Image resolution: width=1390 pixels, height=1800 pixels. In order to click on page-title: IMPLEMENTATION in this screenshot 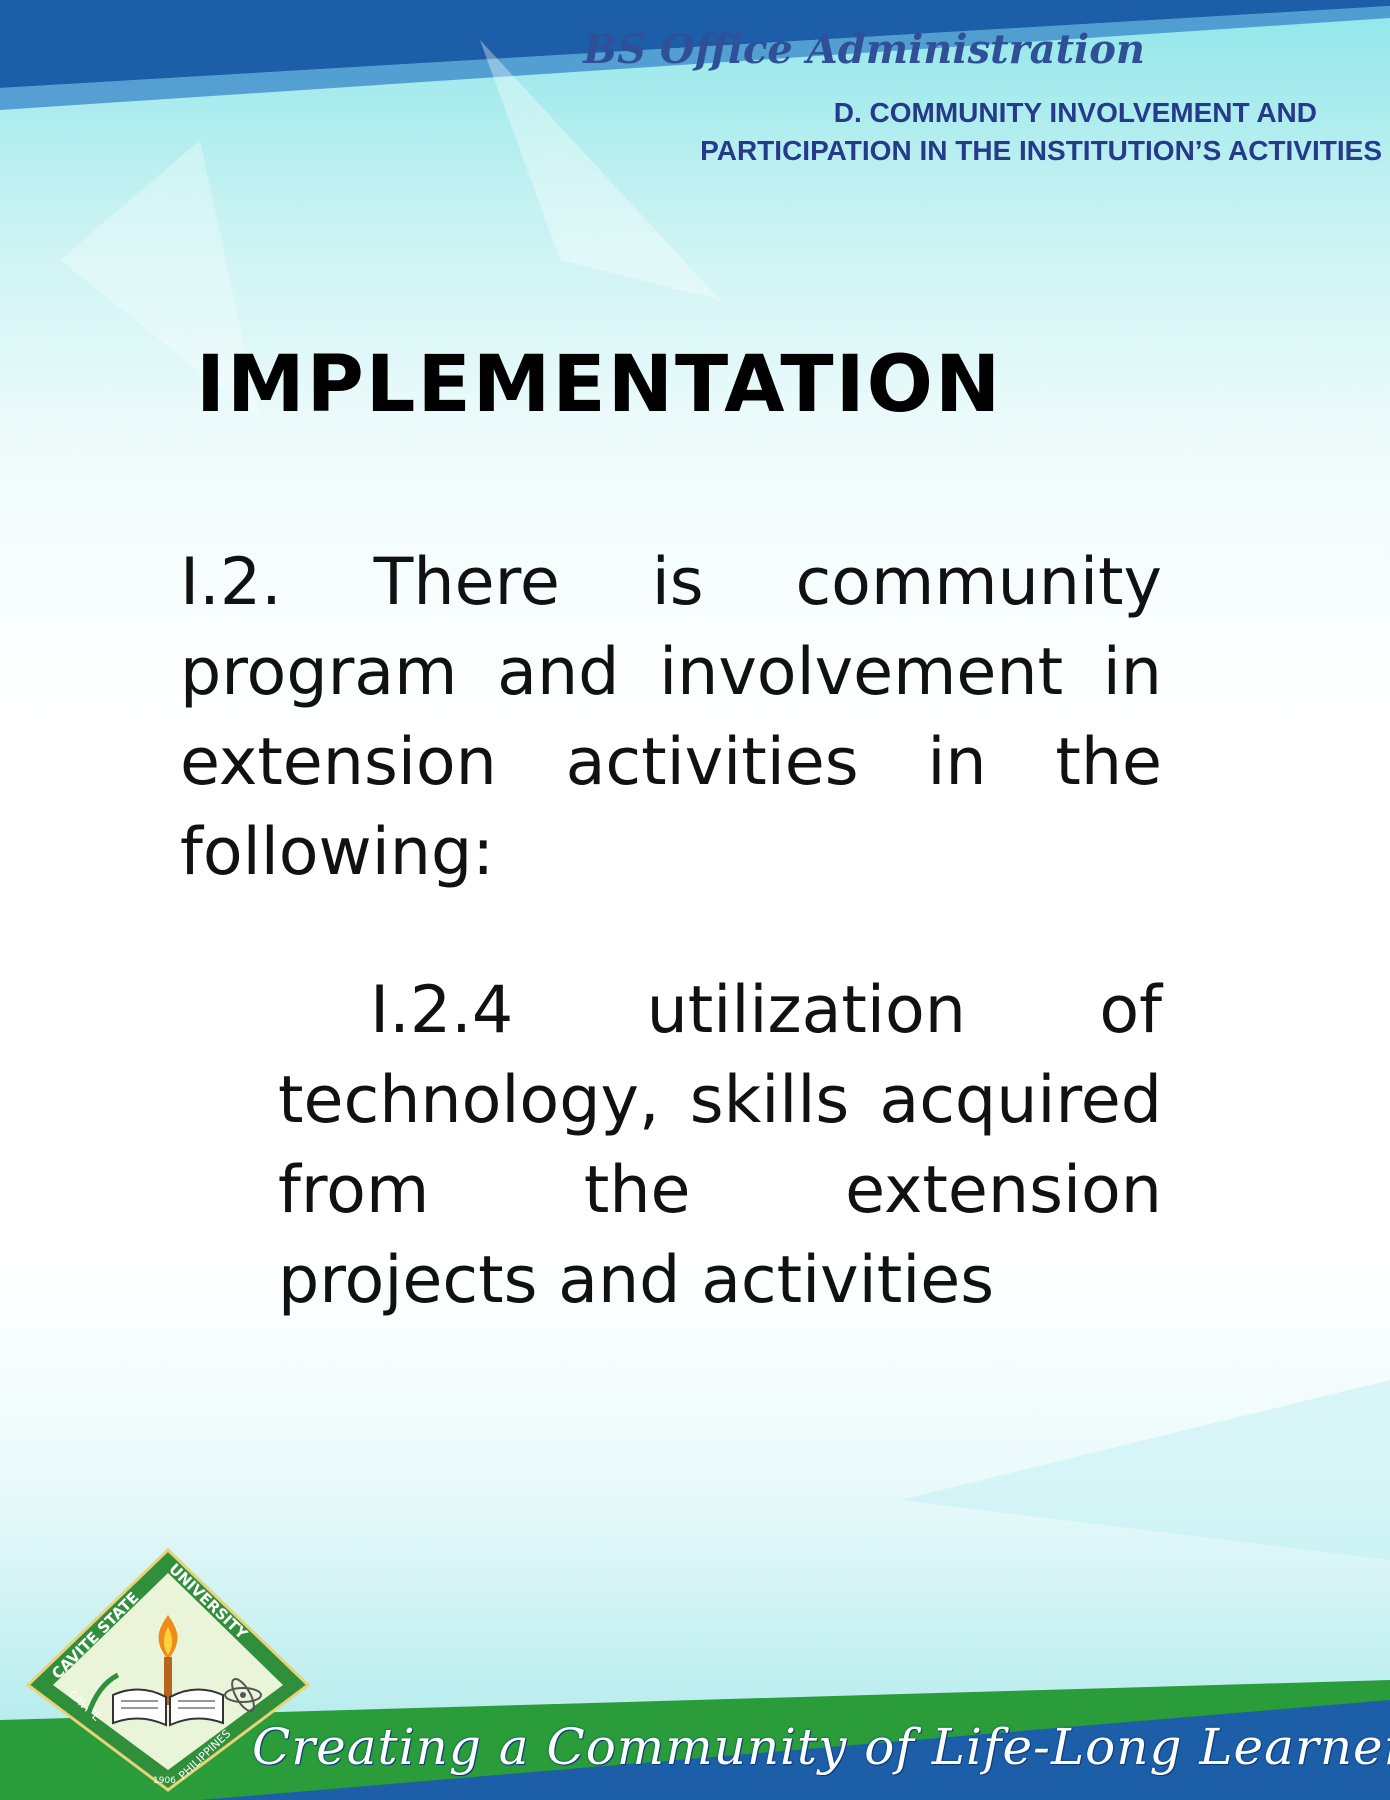, I will do `click(599, 385)`.